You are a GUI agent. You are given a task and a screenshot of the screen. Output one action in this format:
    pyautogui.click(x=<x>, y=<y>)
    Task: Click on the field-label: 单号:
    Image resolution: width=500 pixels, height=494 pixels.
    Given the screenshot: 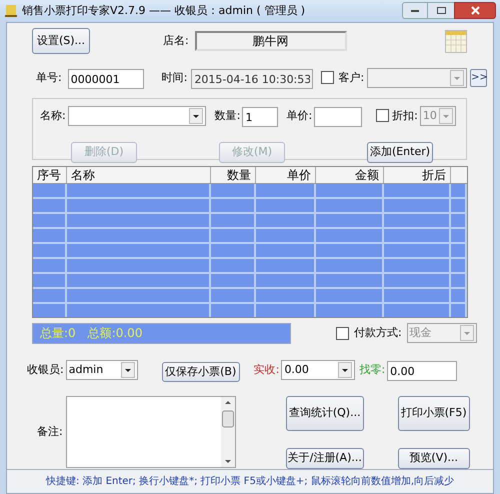 What is the action you would take?
    pyautogui.click(x=49, y=78)
    